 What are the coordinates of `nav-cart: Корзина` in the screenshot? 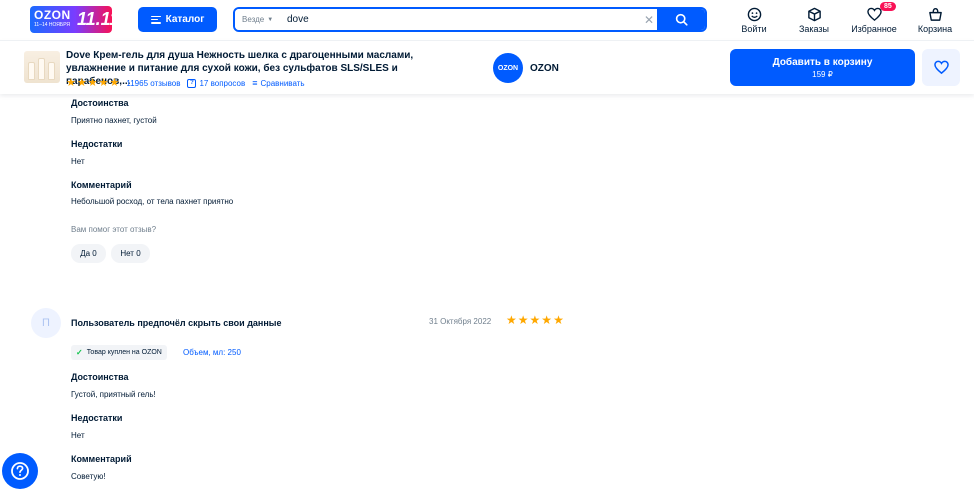 It's located at (935, 21).